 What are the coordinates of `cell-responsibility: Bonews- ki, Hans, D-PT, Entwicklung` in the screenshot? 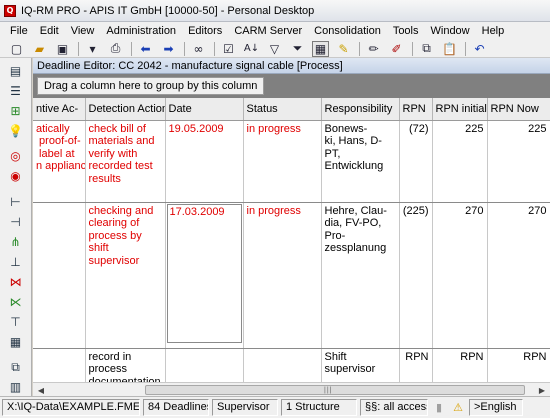 It's located at (360, 161).